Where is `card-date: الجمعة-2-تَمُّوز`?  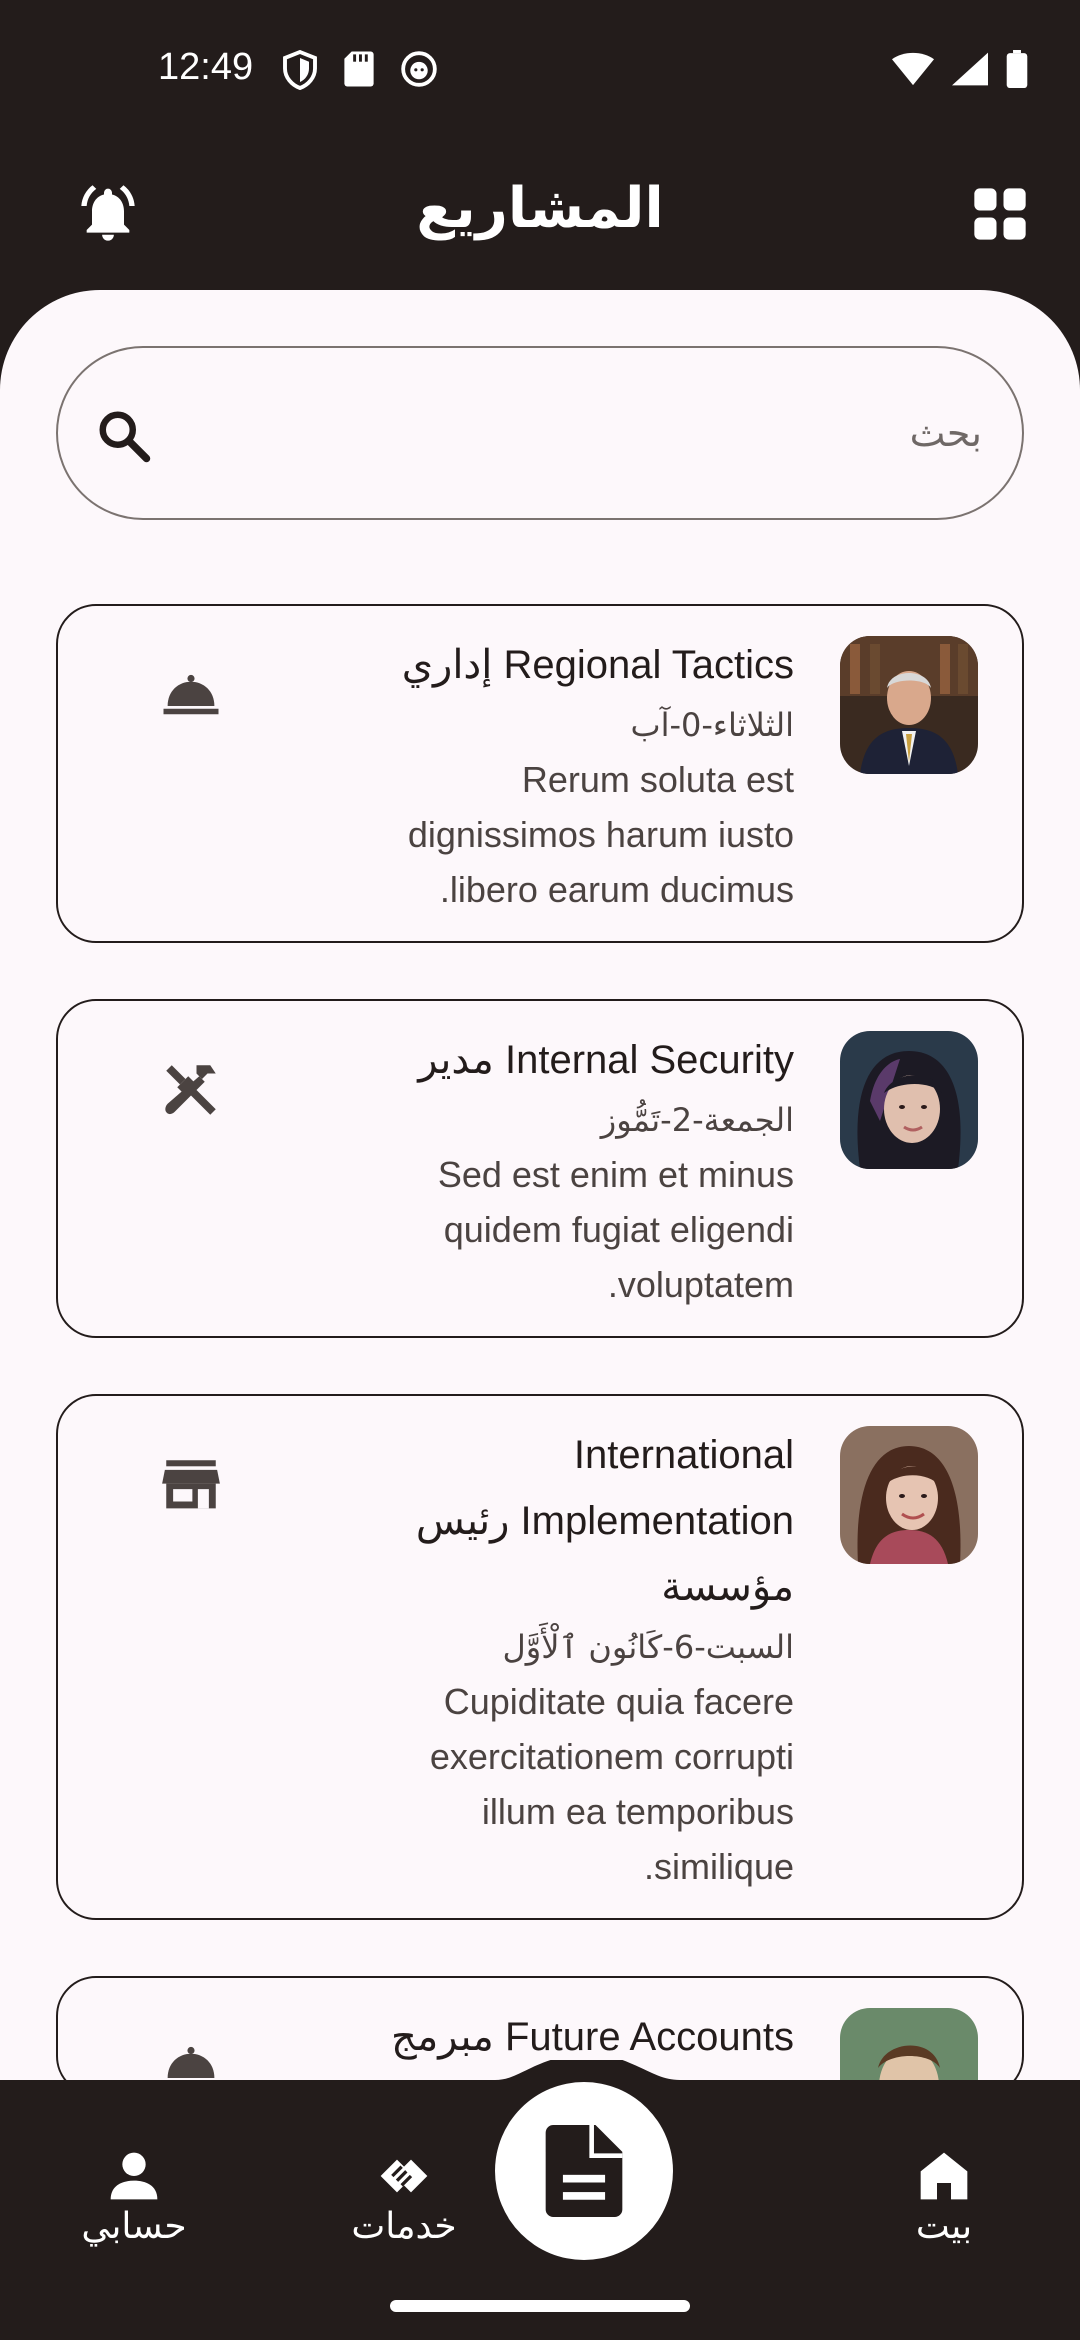
card-date: الجمعة-2-تَمُّوز is located at coordinates (697, 1120).